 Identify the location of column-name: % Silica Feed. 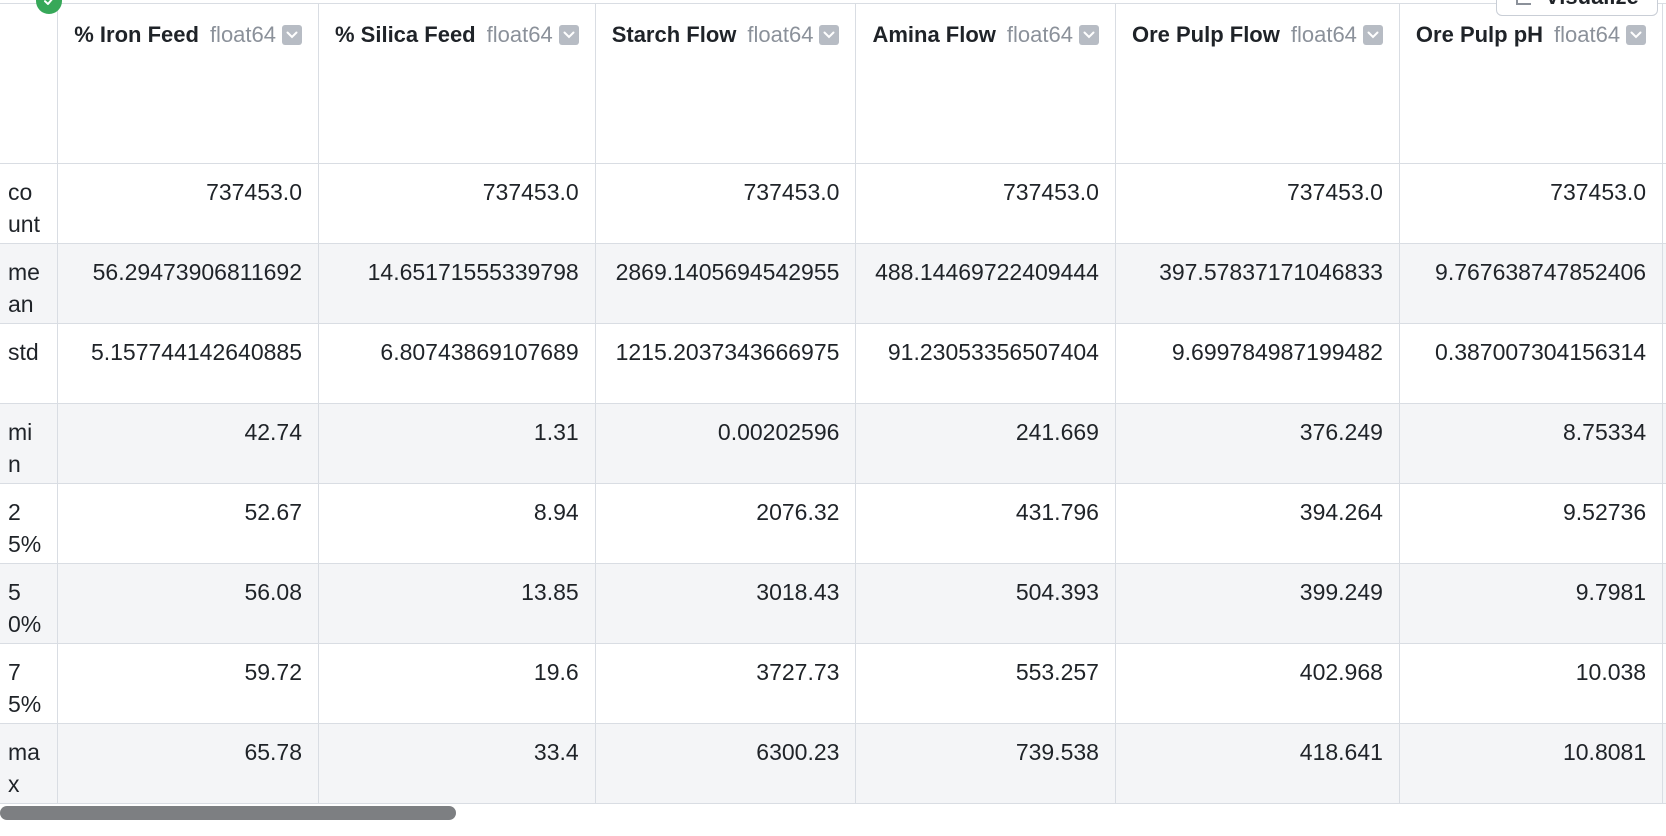
(405, 34).